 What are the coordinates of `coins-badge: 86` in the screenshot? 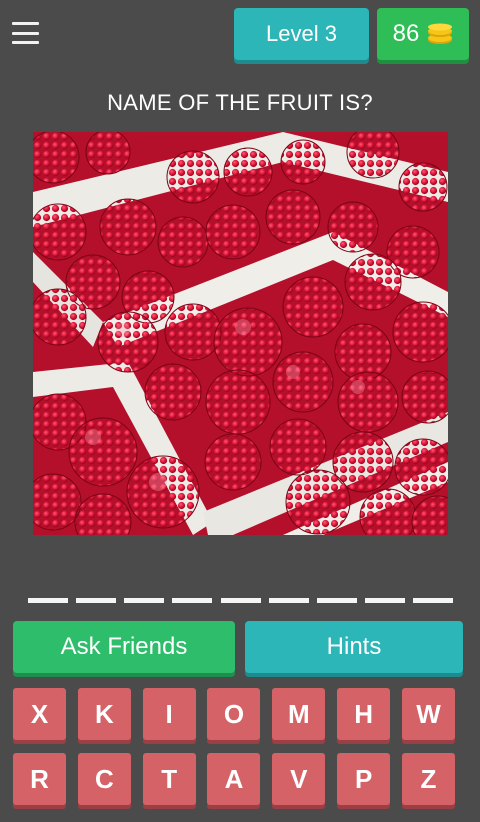 It's located at (423, 34).